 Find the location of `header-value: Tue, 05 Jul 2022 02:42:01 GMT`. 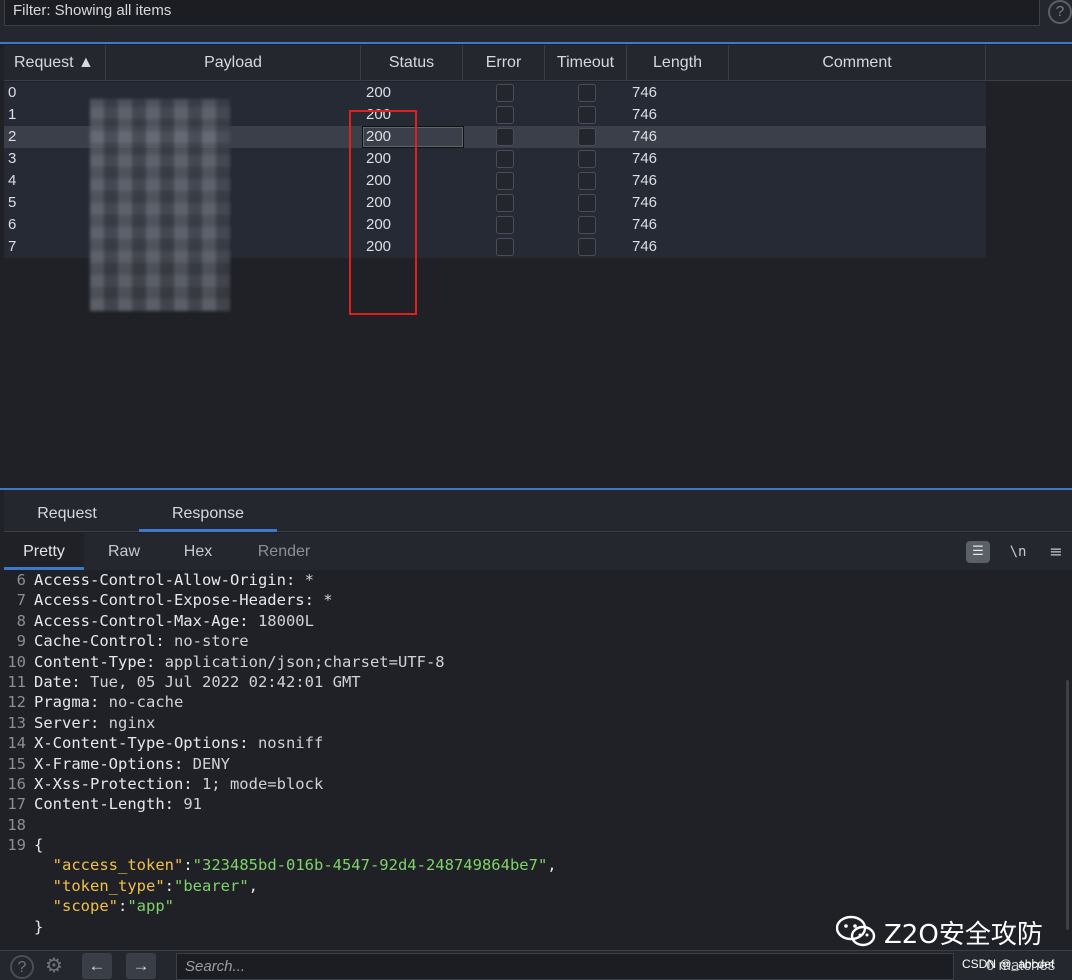

header-value: Tue, 05 Jul 2022 02:42:01 GMT is located at coordinates (220, 681).